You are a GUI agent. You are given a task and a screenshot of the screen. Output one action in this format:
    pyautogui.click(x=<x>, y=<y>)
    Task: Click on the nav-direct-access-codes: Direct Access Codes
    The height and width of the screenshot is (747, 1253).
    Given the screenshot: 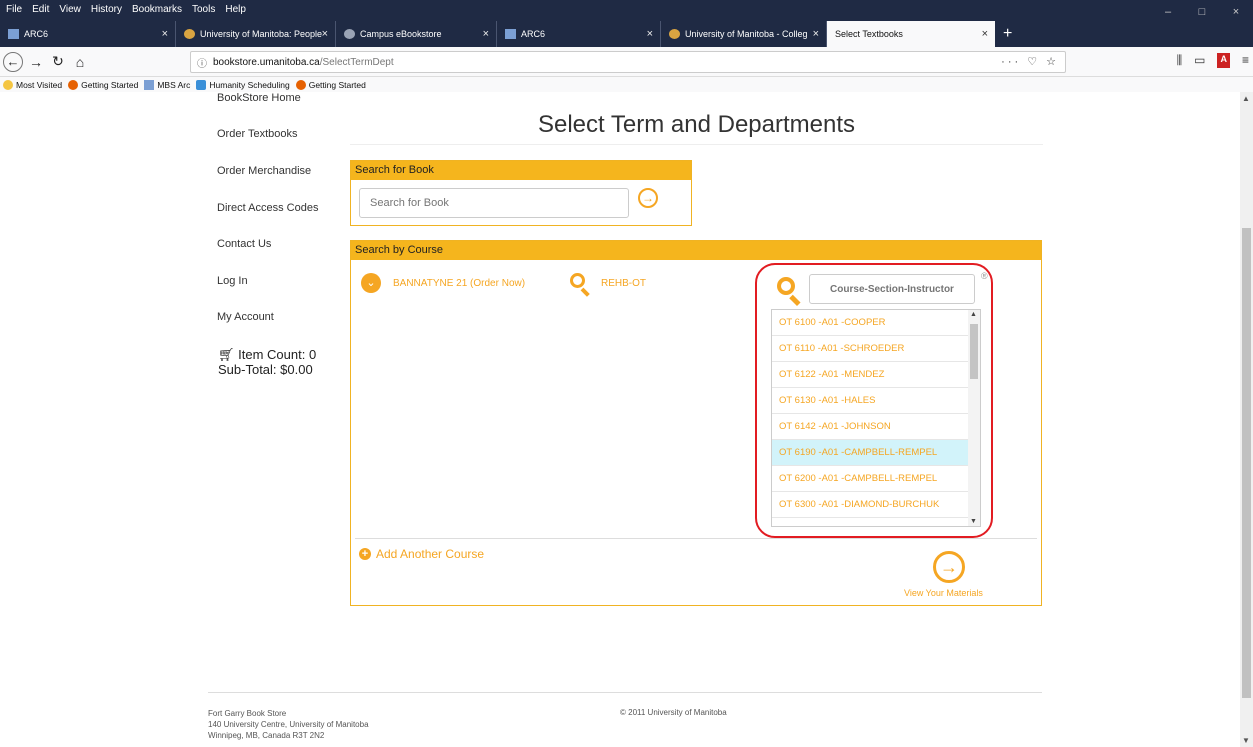 What is the action you would take?
    pyautogui.click(x=267, y=208)
    